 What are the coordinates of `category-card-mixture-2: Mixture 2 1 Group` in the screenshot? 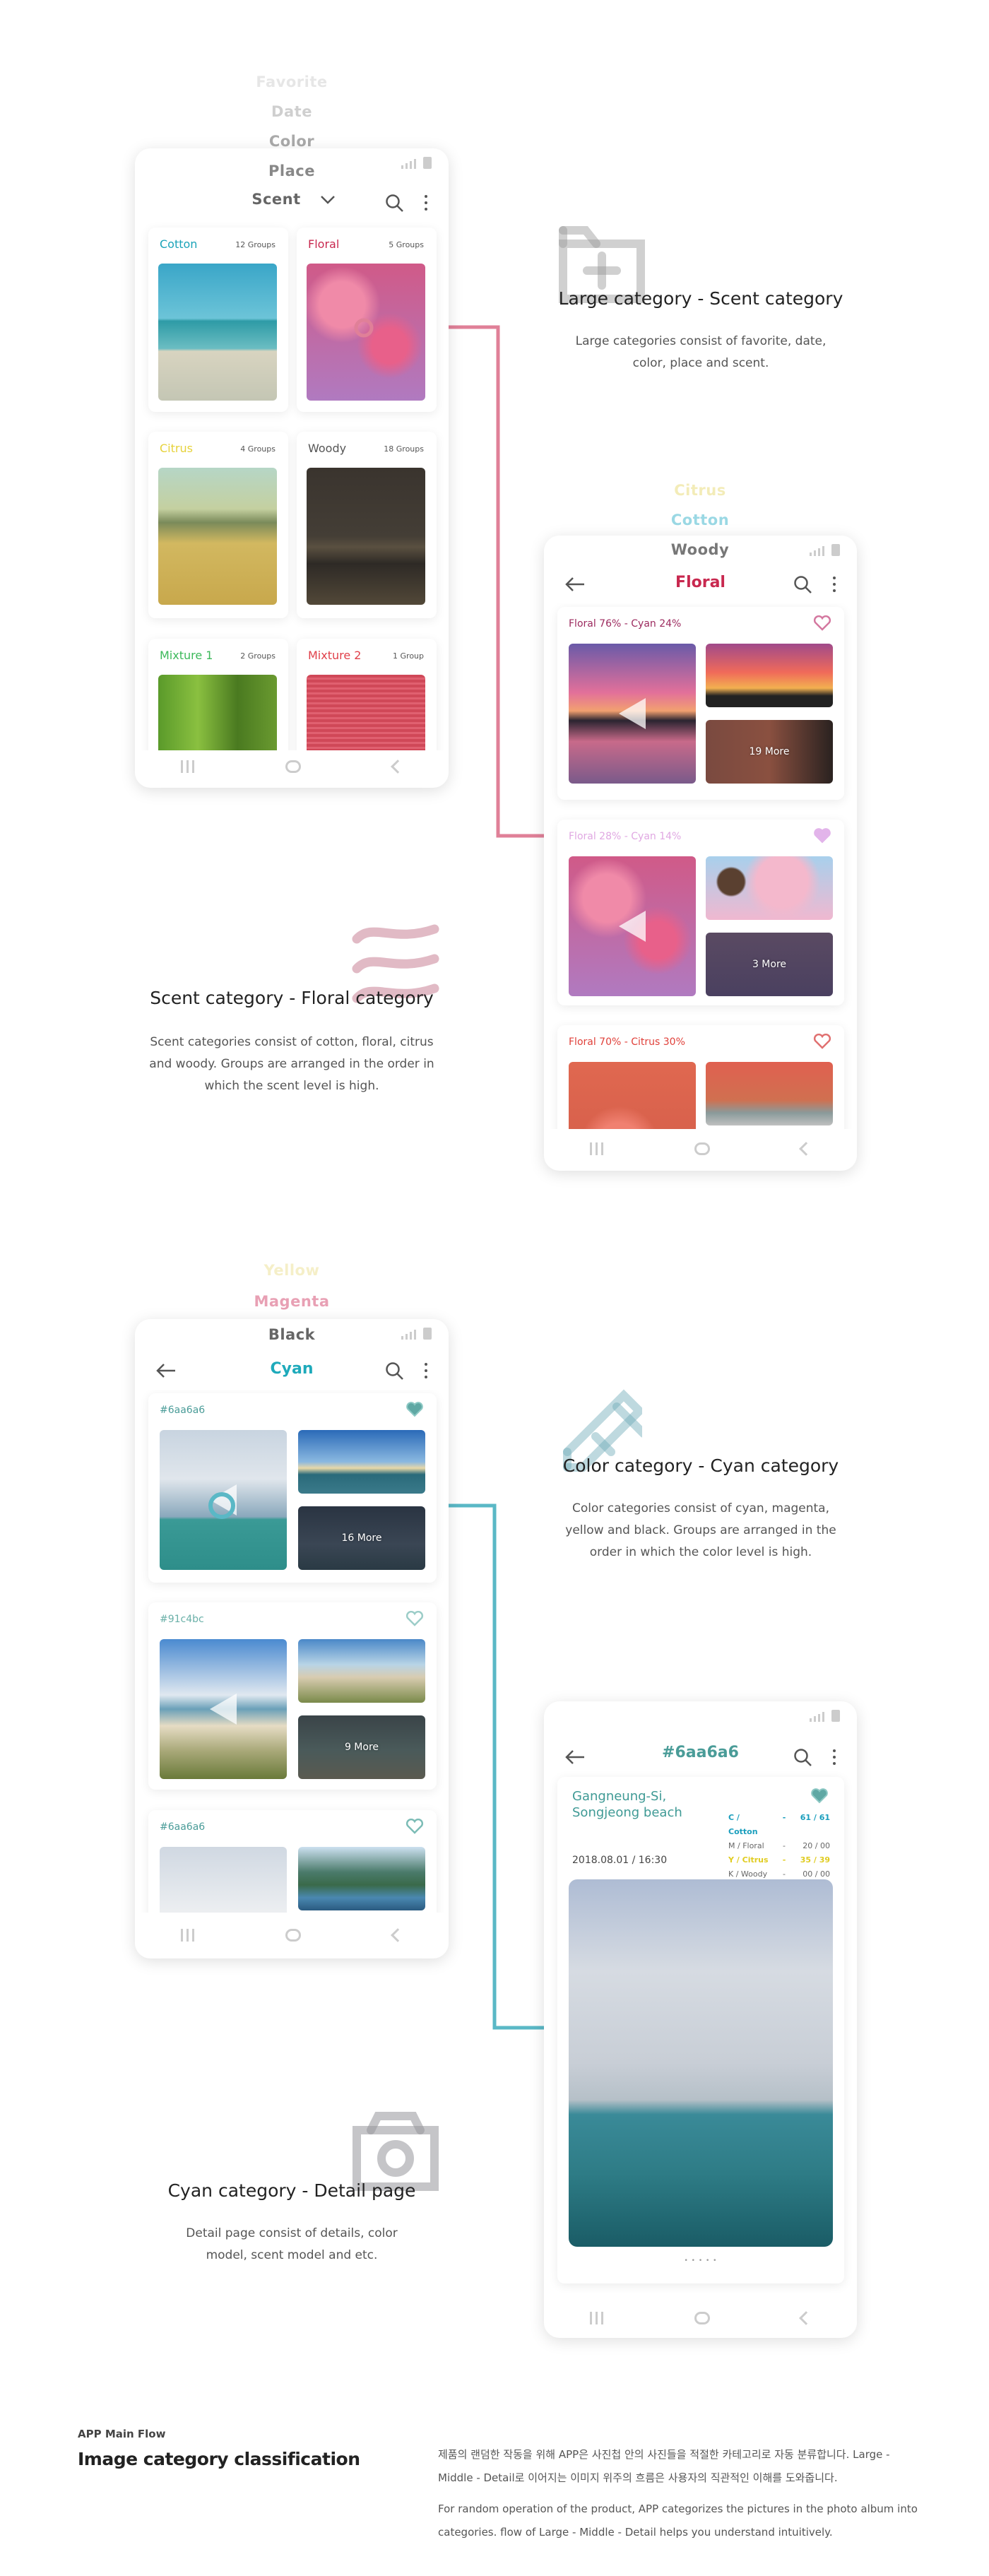 It's located at (367, 694).